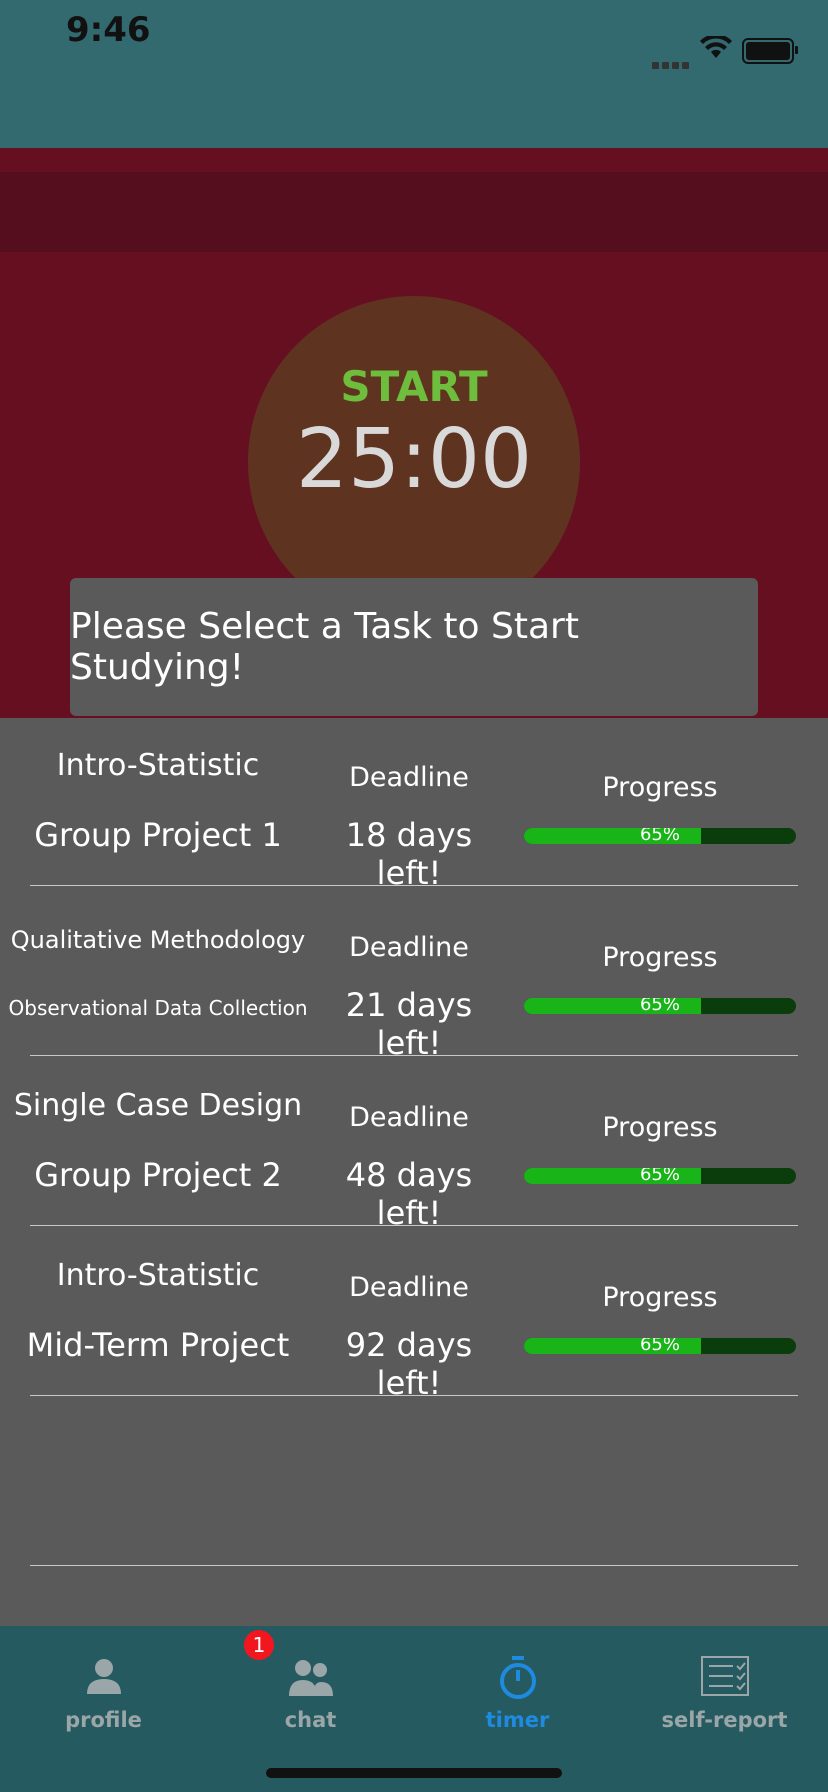 The image size is (828, 1792). Describe the element at coordinates (324, 647) in the screenshot. I see `select-task-prompt-text: Please Select a Task to Start Studying!` at that location.